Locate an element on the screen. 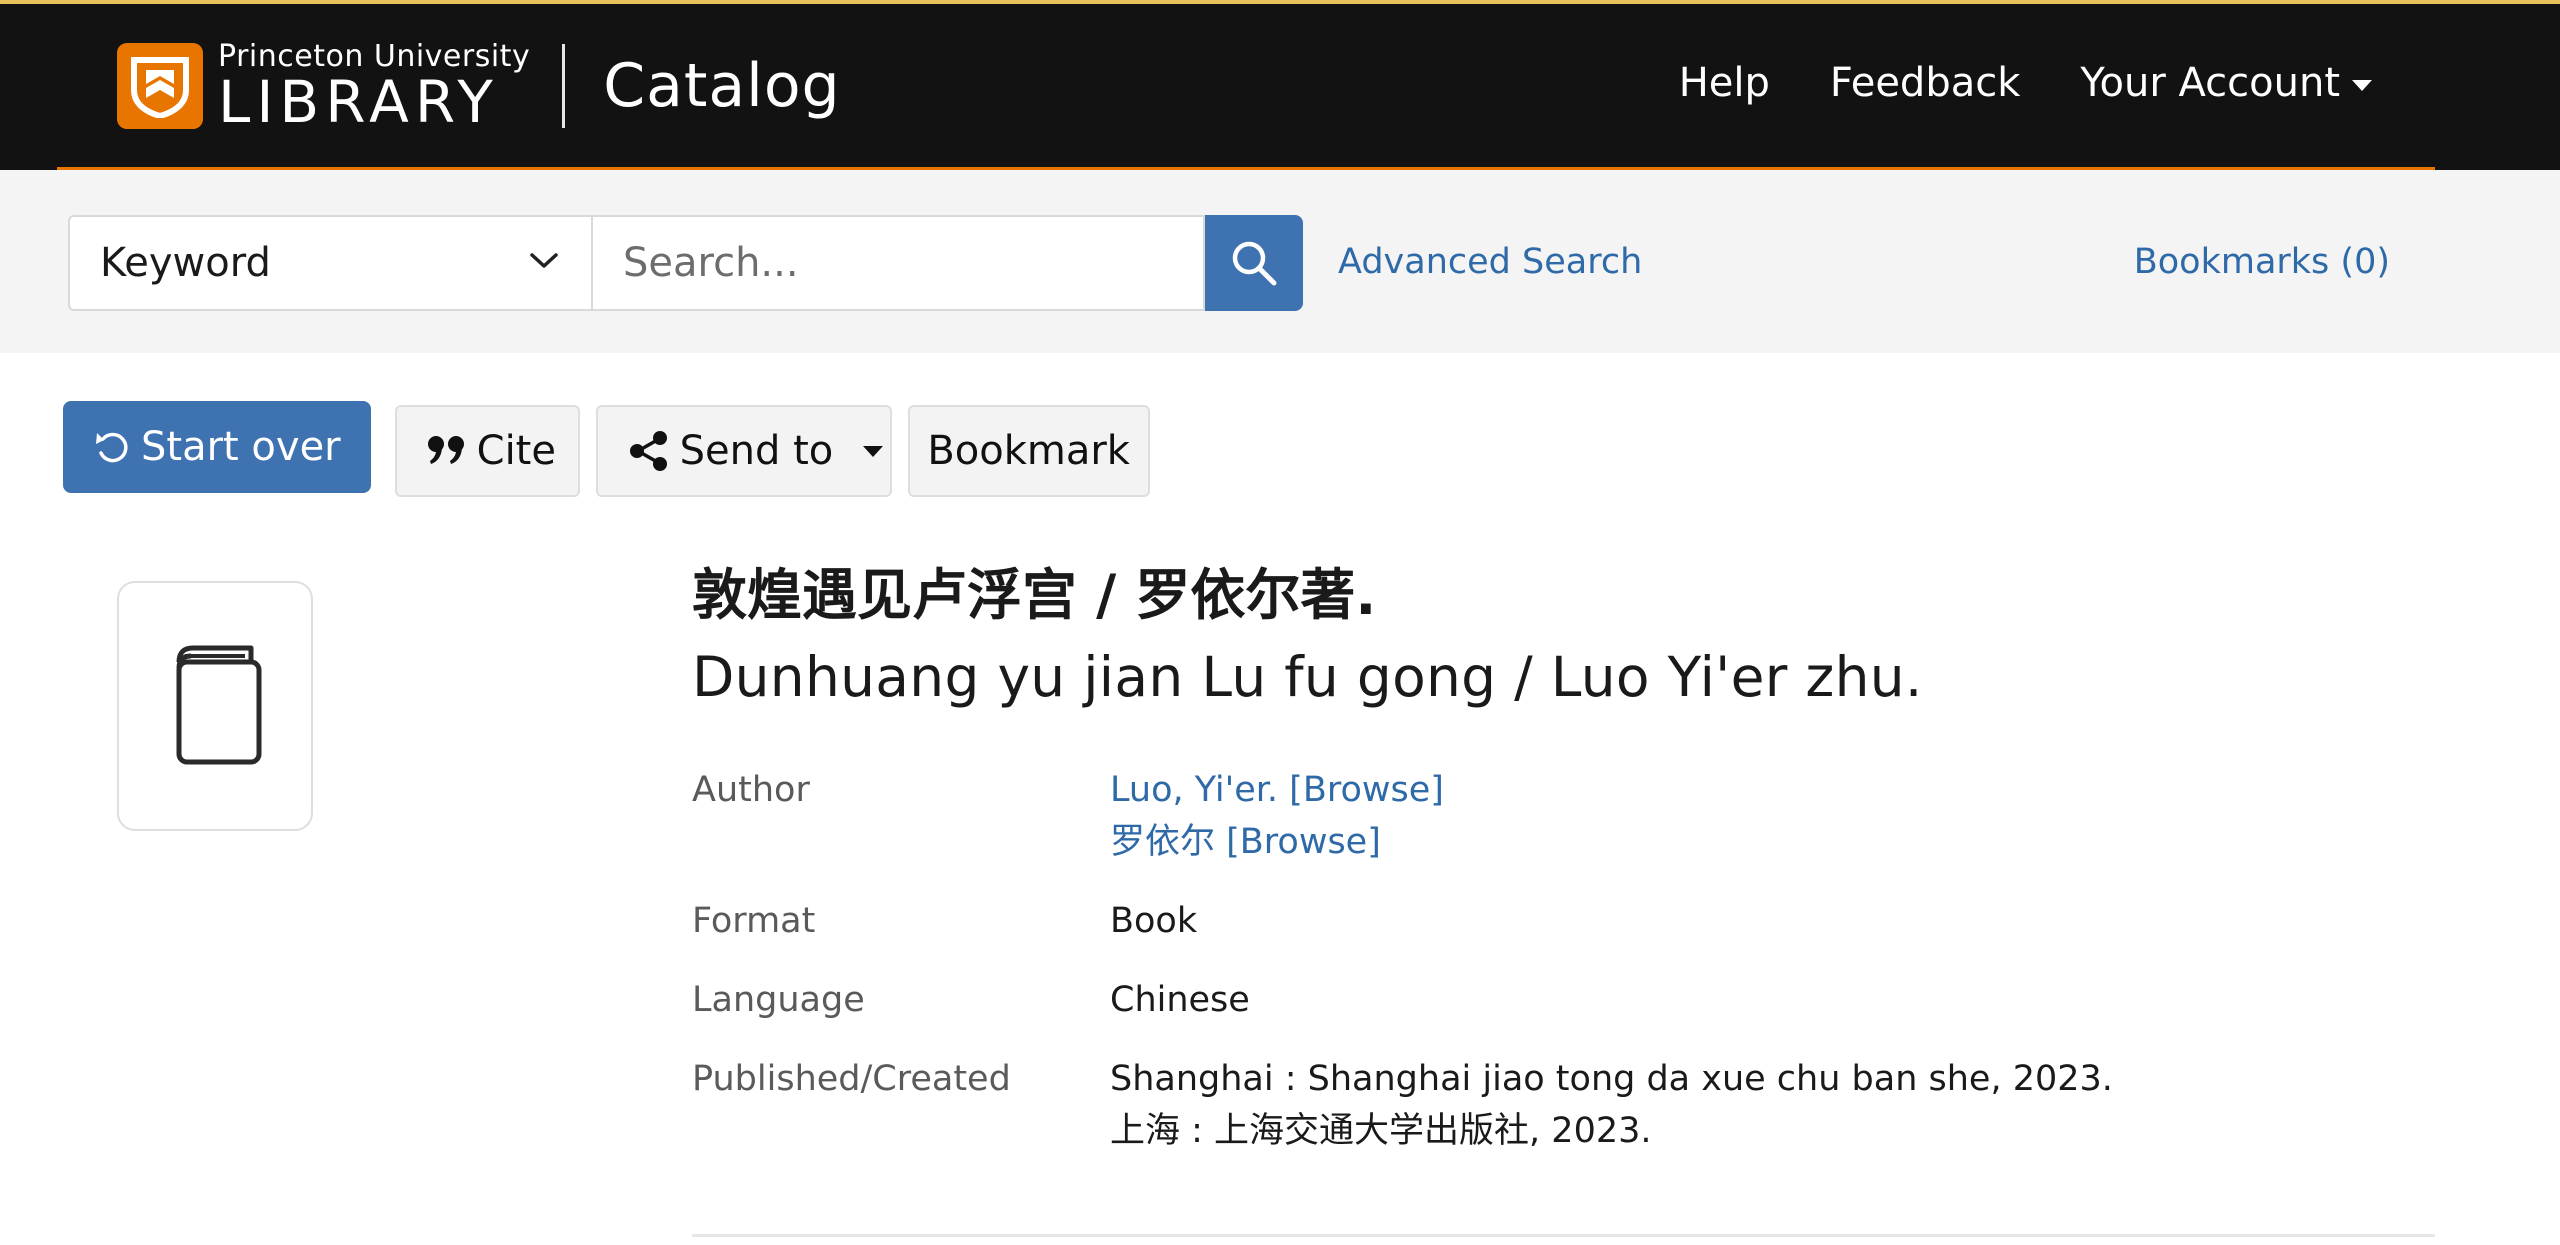 Image resolution: width=2560 pixels, height=1245 pixels. field-author: Author Luo, Yi'er. [Browse] 罗依尔 [Browse] is located at coordinates (1563, 816).